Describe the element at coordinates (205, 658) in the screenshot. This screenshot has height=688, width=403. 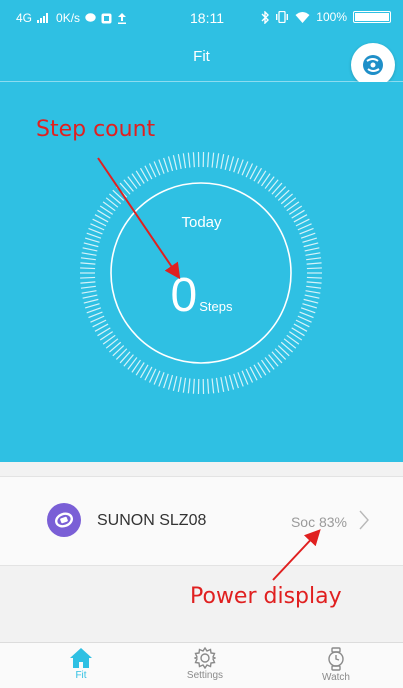
I see `gear-icon` at that location.